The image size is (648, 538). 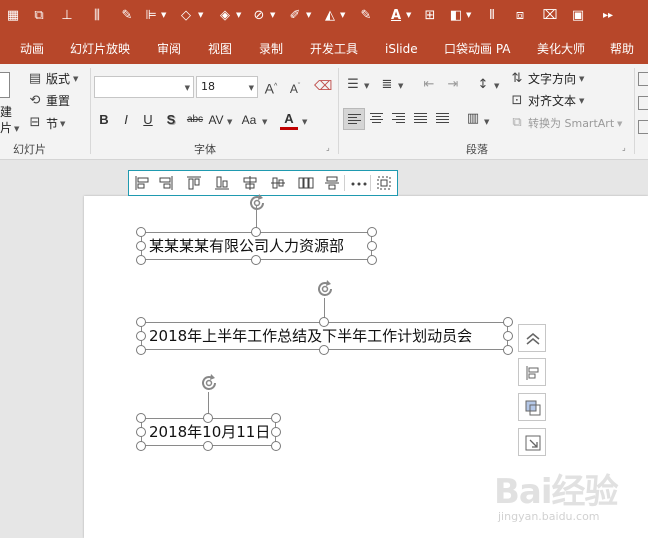 What do you see at coordinates (430, 16) in the screenshot?
I see `grid-icon: ⊞` at bounding box center [430, 16].